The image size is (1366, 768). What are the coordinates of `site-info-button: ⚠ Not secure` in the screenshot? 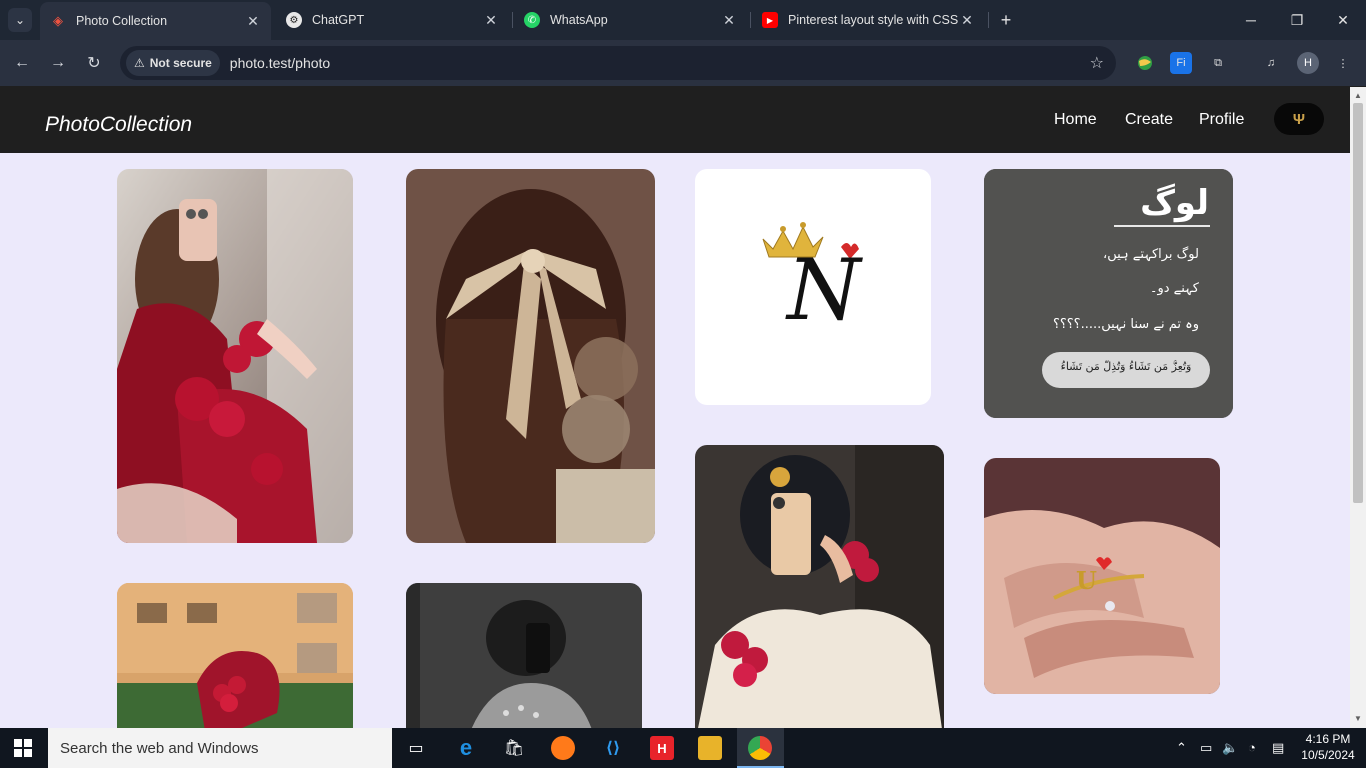 It's located at (173, 63).